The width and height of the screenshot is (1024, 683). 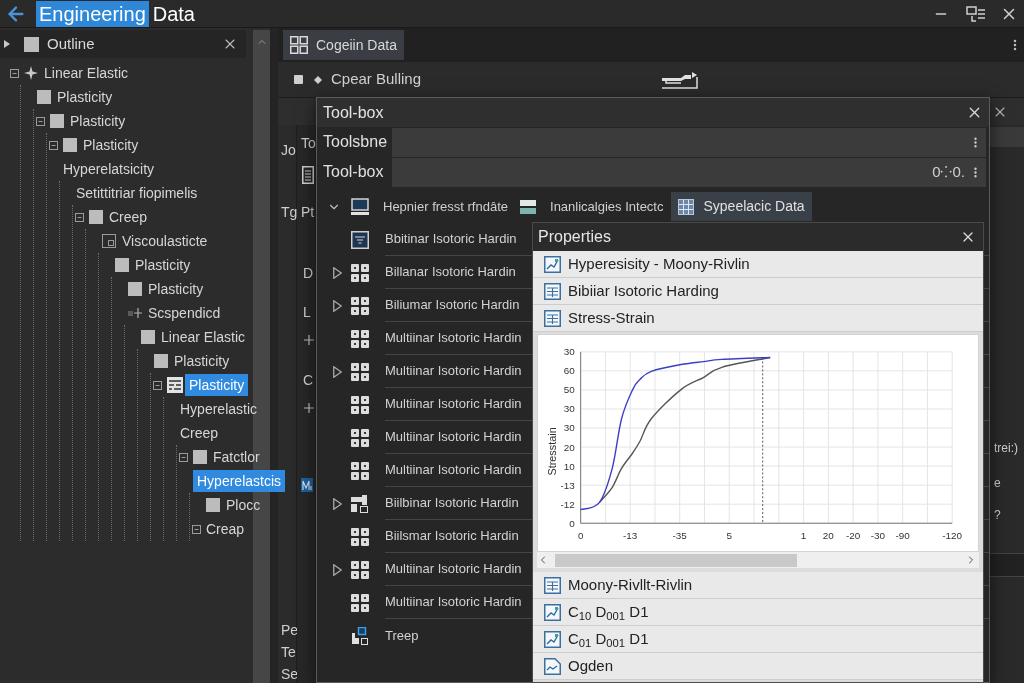 What do you see at coordinates (758, 666) in the screenshot?
I see `property-item: Ogden` at bounding box center [758, 666].